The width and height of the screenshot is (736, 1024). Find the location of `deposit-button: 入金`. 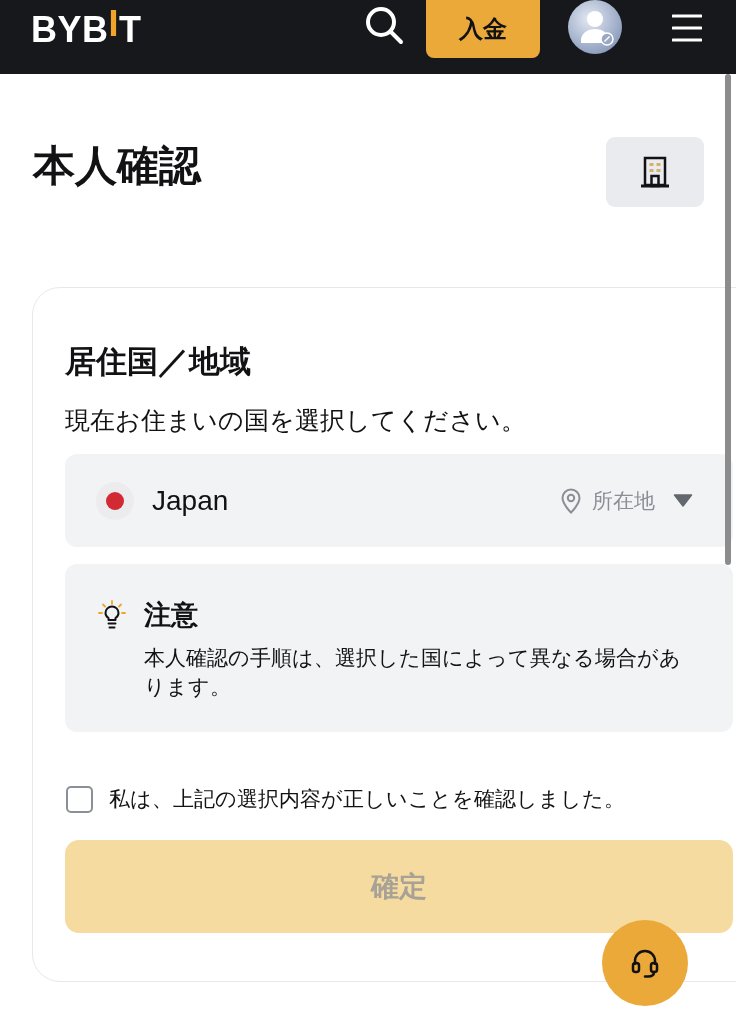

deposit-button: 入金 is located at coordinates (483, 29).